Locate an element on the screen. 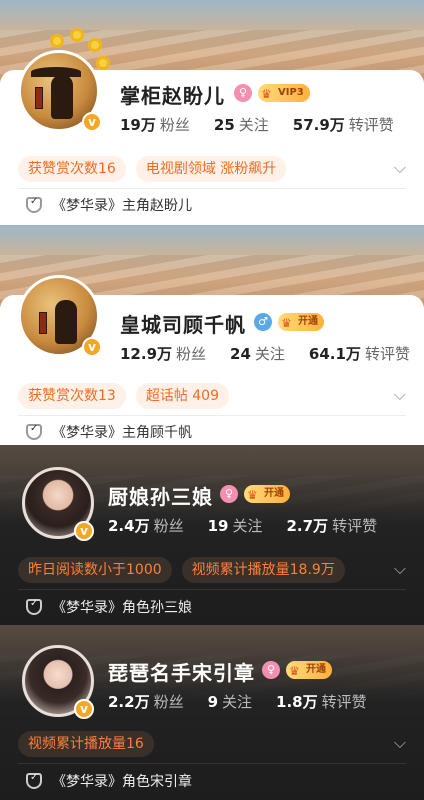 Image resolution: width=424 pixels, height=800 pixels. male-icon: ♂ is located at coordinates (263, 322).